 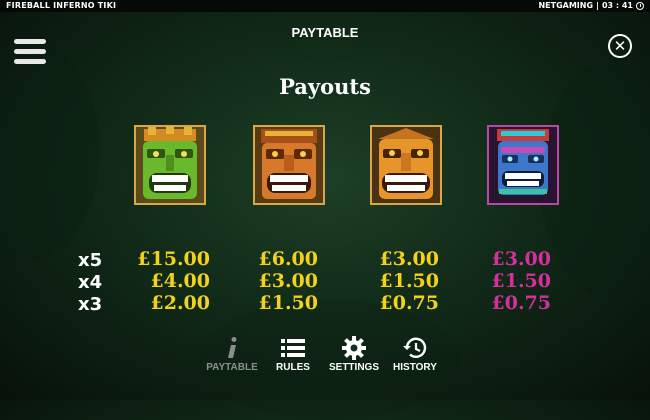 What do you see at coordinates (232, 348) in the screenshot?
I see `info-icon` at bounding box center [232, 348].